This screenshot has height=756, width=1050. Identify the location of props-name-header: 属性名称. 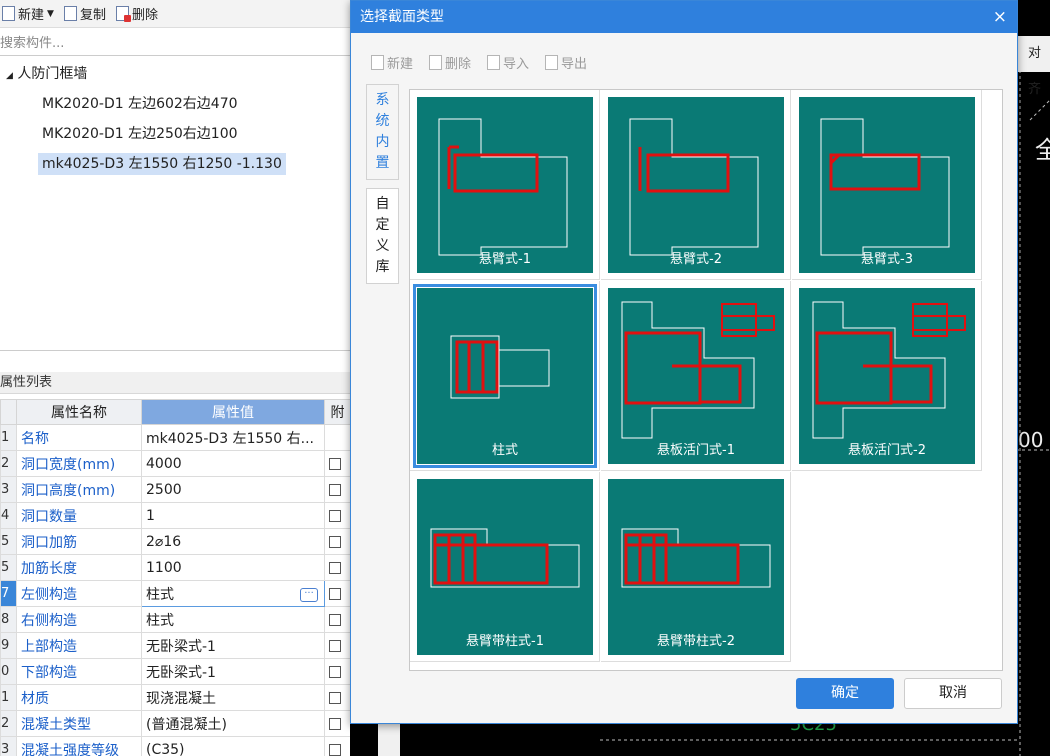
(79, 412).